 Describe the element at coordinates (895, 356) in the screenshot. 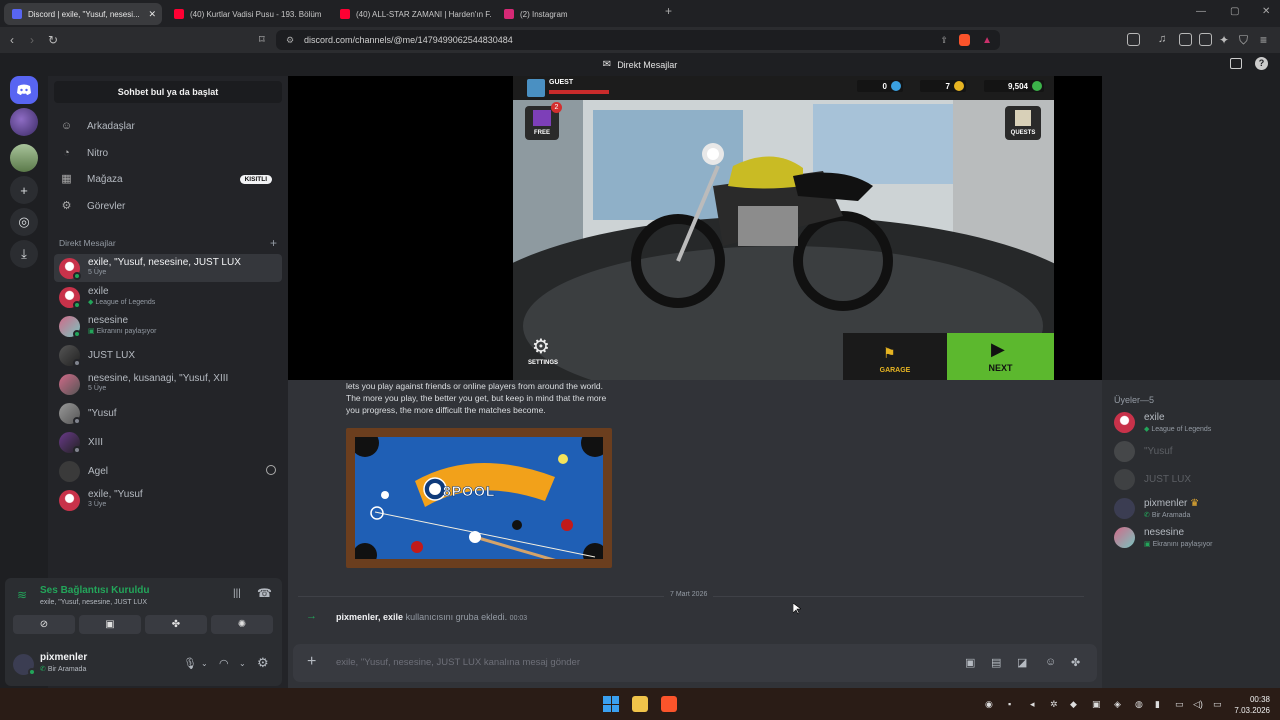

I see `garage-button: ⚑ GARAGE` at that location.